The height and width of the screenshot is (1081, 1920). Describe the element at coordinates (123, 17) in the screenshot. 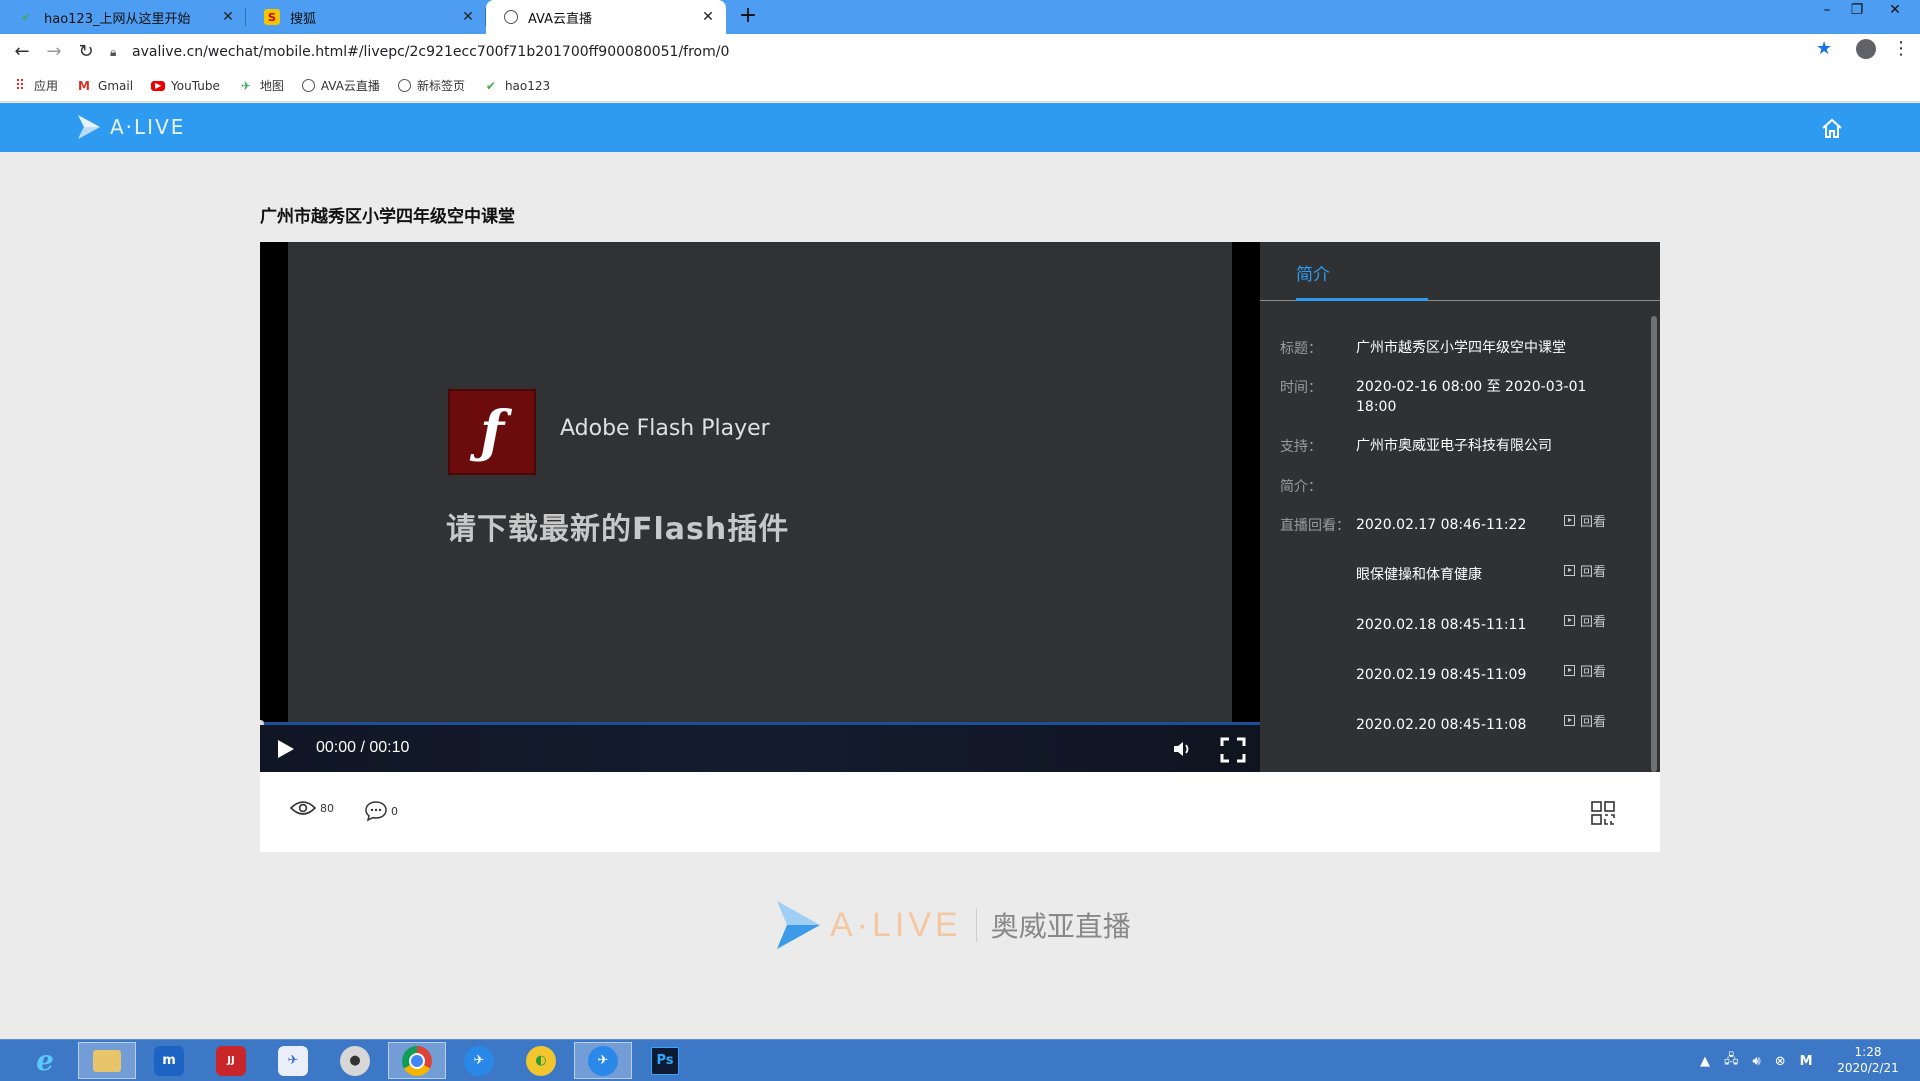

I see `tab-hao123: ✔ hao123_上网从这里开始 ✕` at that location.